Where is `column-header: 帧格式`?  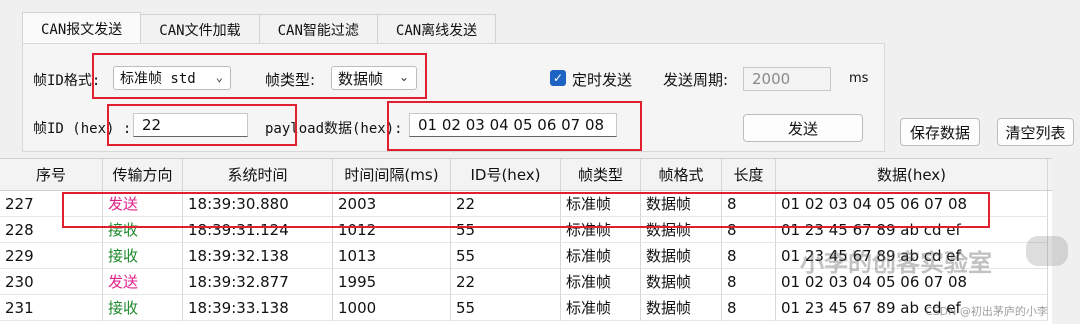
column-header: 帧格式 is located at coordinates (681, 174).